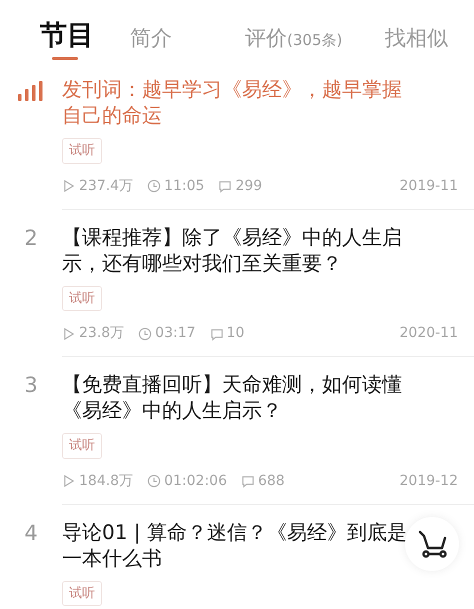 The image size is (474, 609). What do you see at coordinates (429, 186) in the screenshot?
I see `episode-date: 2019-11` at bounding box center [429, 186].